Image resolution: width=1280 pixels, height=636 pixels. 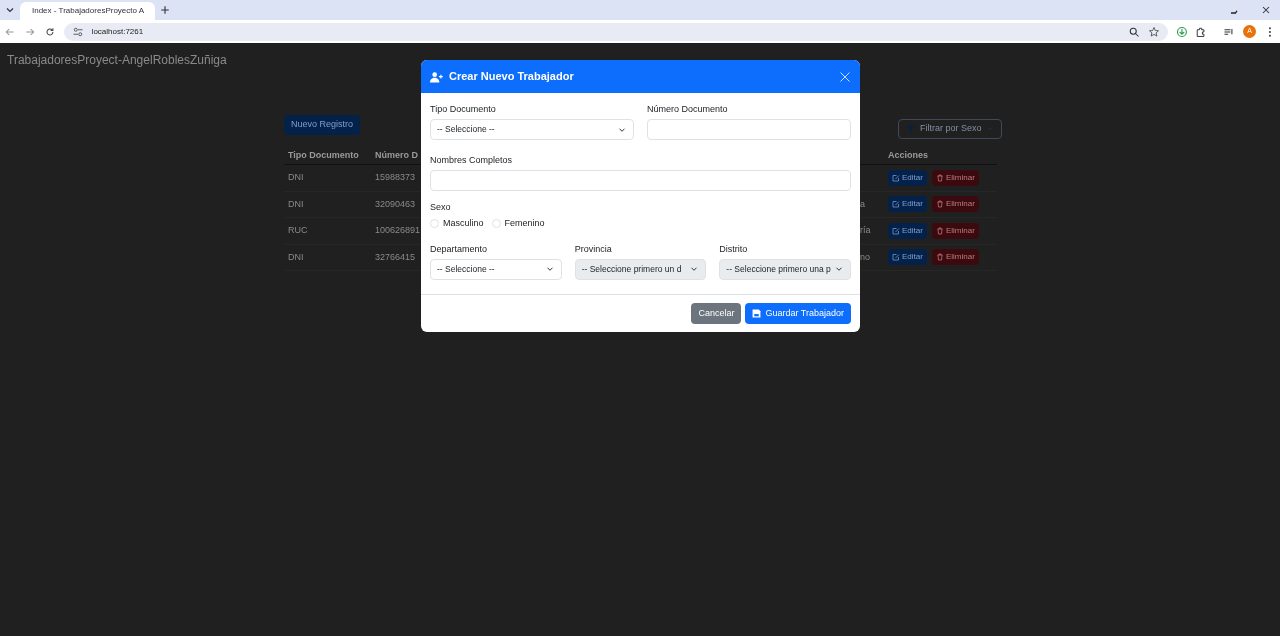 I want to click on caret-icon, so click(x=989, y=129).